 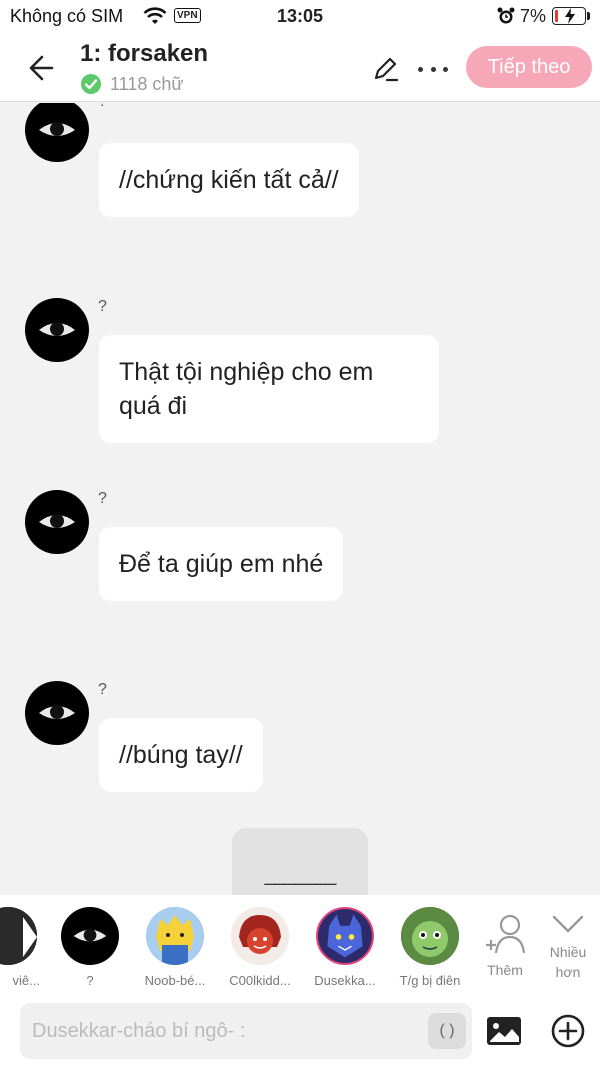 What do you see at coordinates (568, 924) in the screenshot?
I see `chevron-down-icon` at bounding box center [568, 924].